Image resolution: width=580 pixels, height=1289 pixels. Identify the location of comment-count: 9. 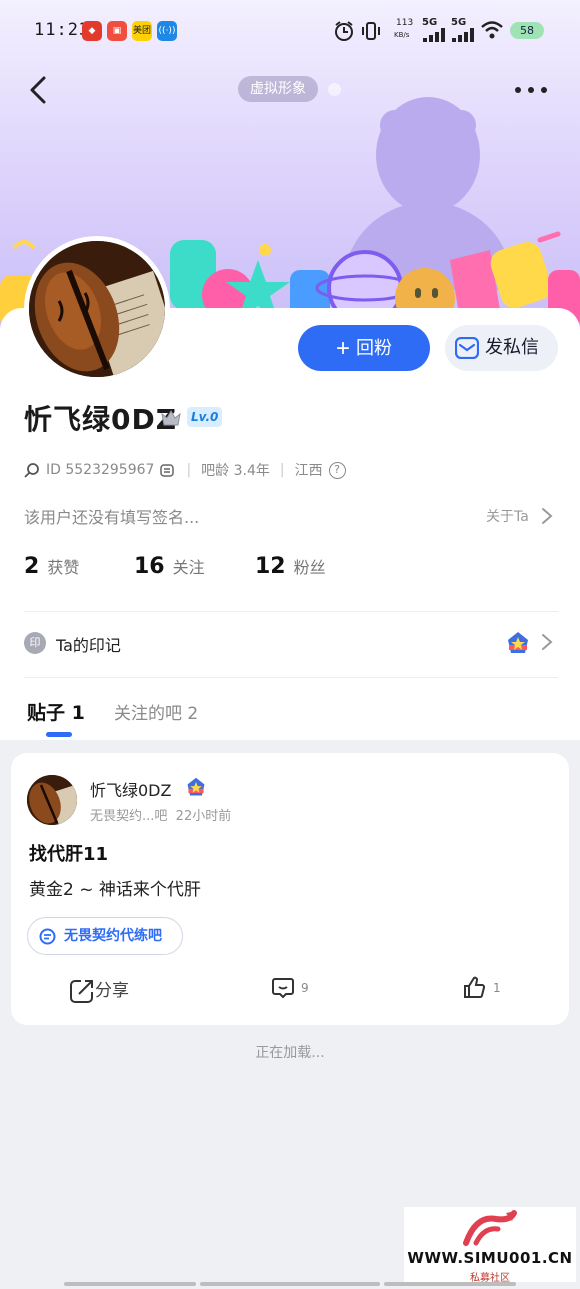
(305, 988).